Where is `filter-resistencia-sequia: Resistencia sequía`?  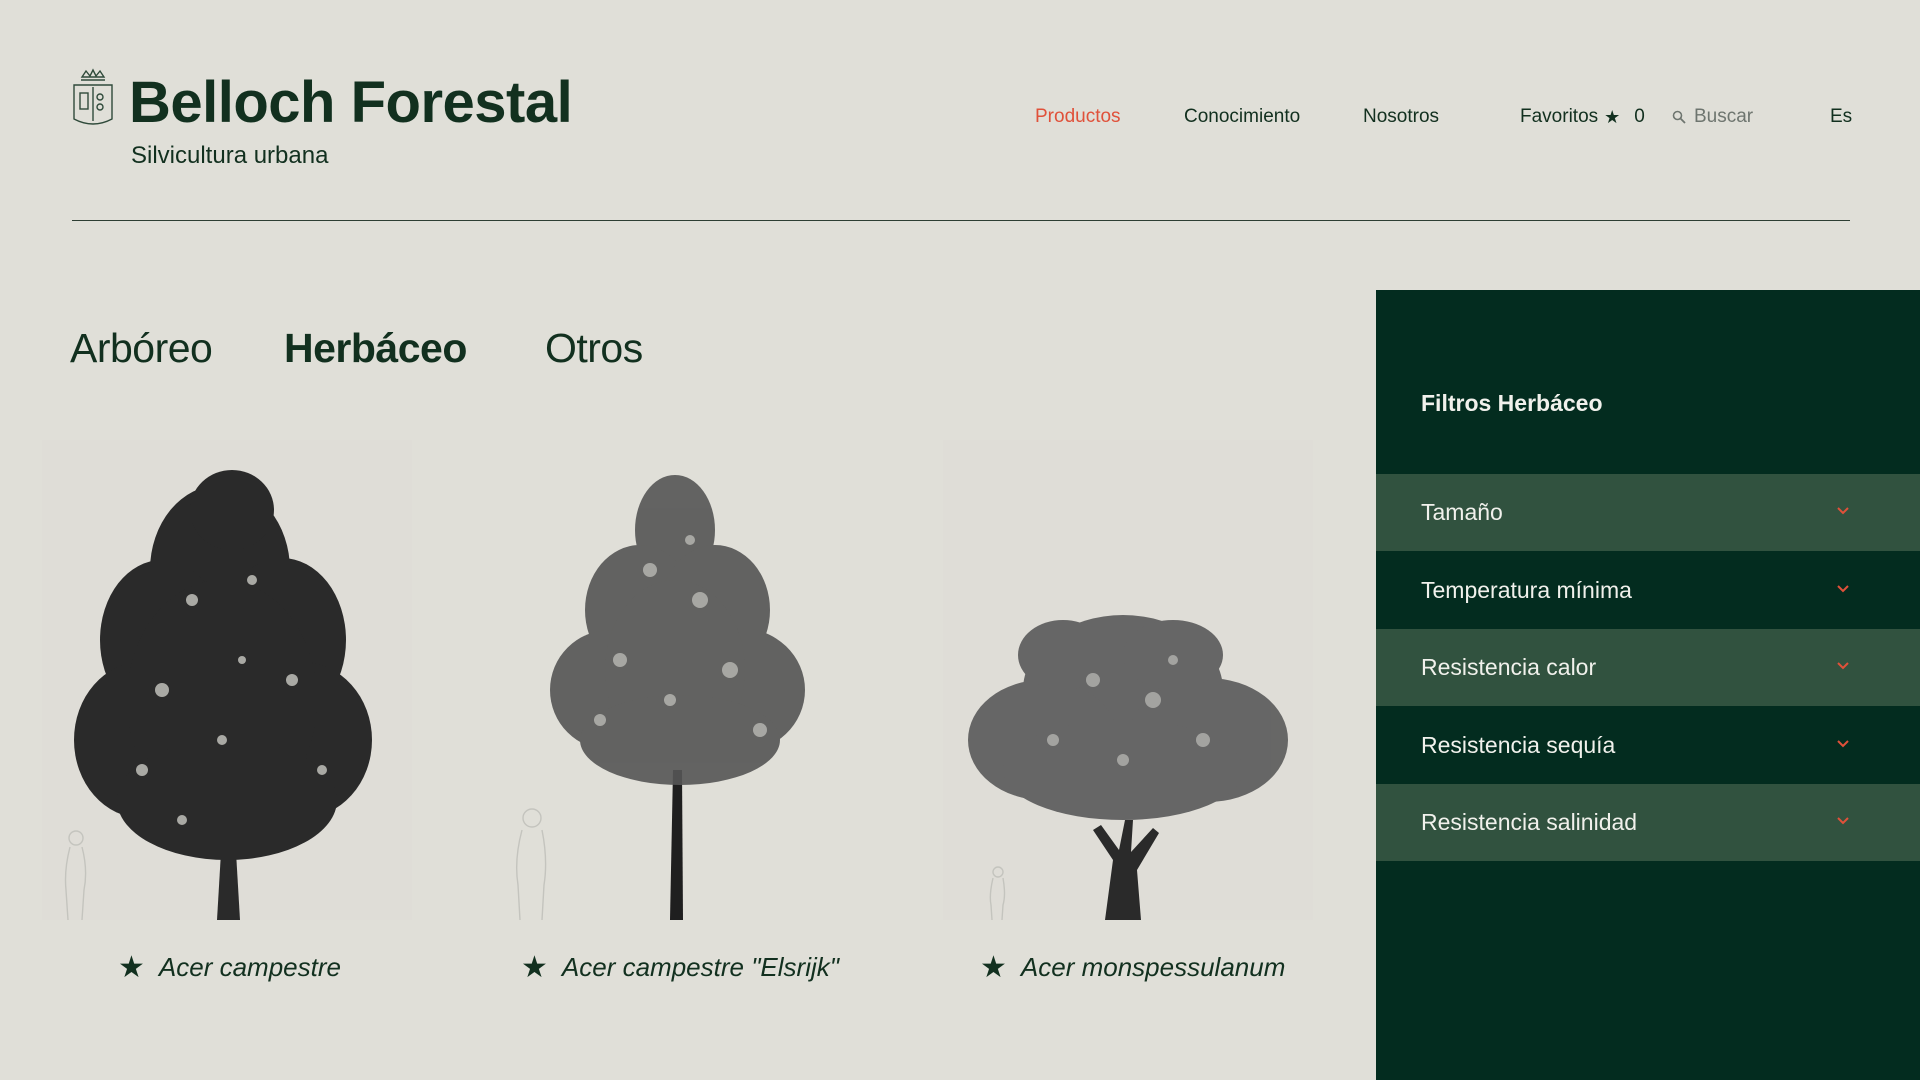 filter-resistencia-sequia: Resistencia sequía is located at coordinates (1648, 745).